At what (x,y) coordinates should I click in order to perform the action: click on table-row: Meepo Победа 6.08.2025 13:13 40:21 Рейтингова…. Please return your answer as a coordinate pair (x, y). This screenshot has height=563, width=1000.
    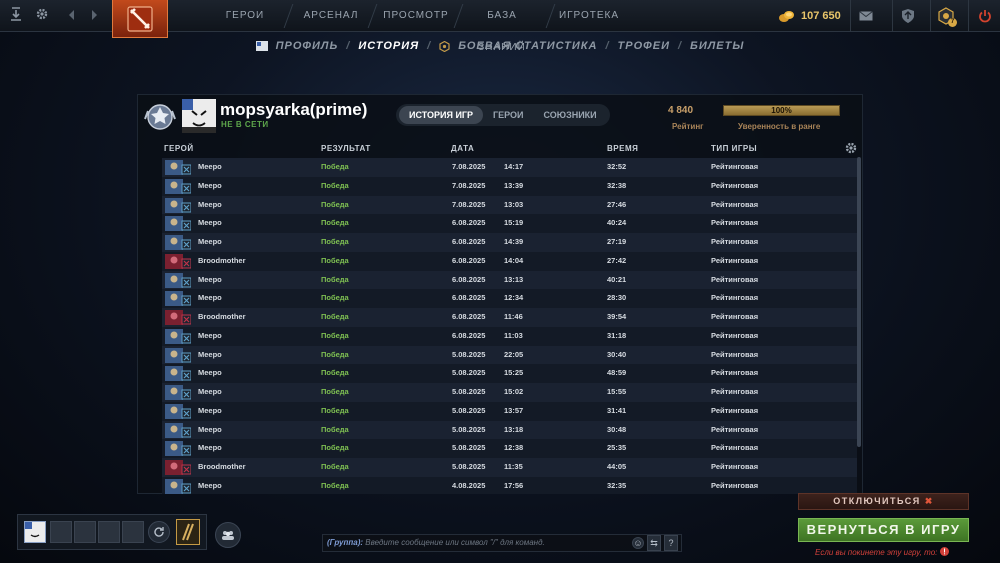
    Looking at the image, I should click on (509, 280).